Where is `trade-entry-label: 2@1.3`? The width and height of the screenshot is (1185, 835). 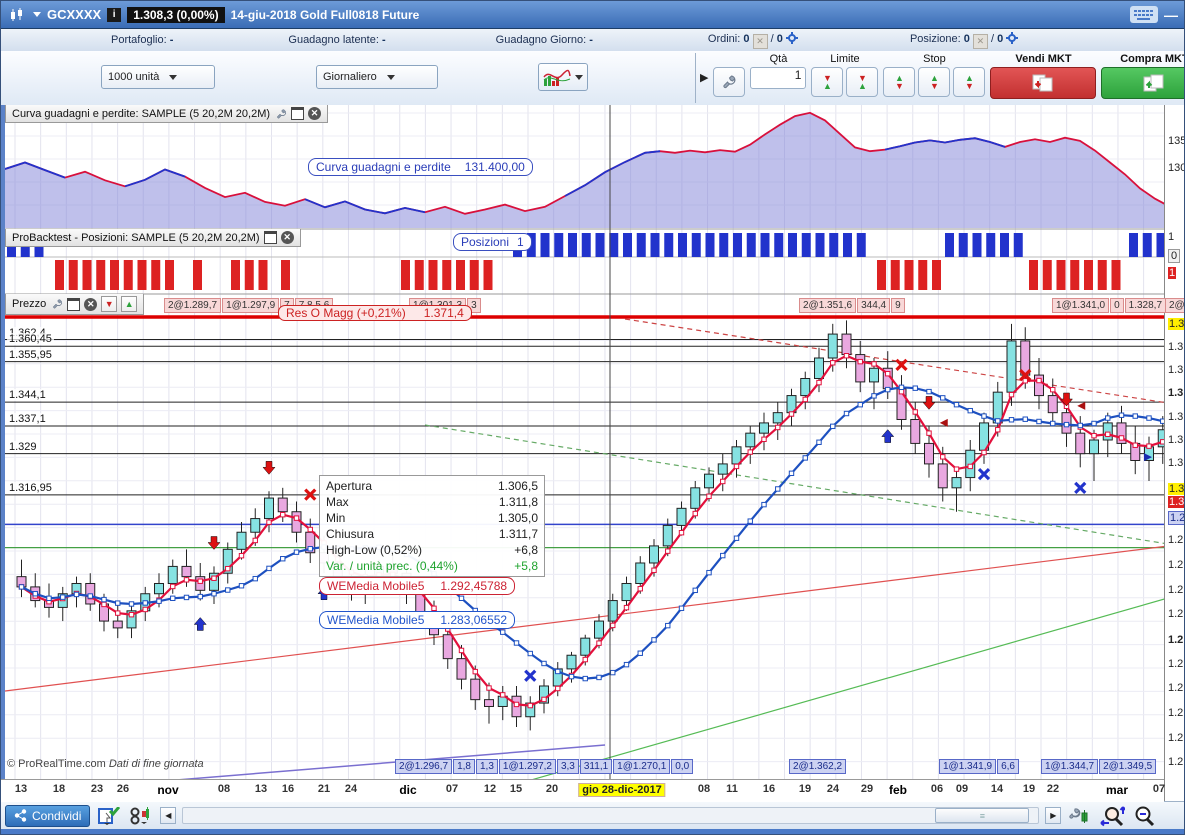
trade-entry-label: 2@1.3 is located at coordinates (1174, 305).